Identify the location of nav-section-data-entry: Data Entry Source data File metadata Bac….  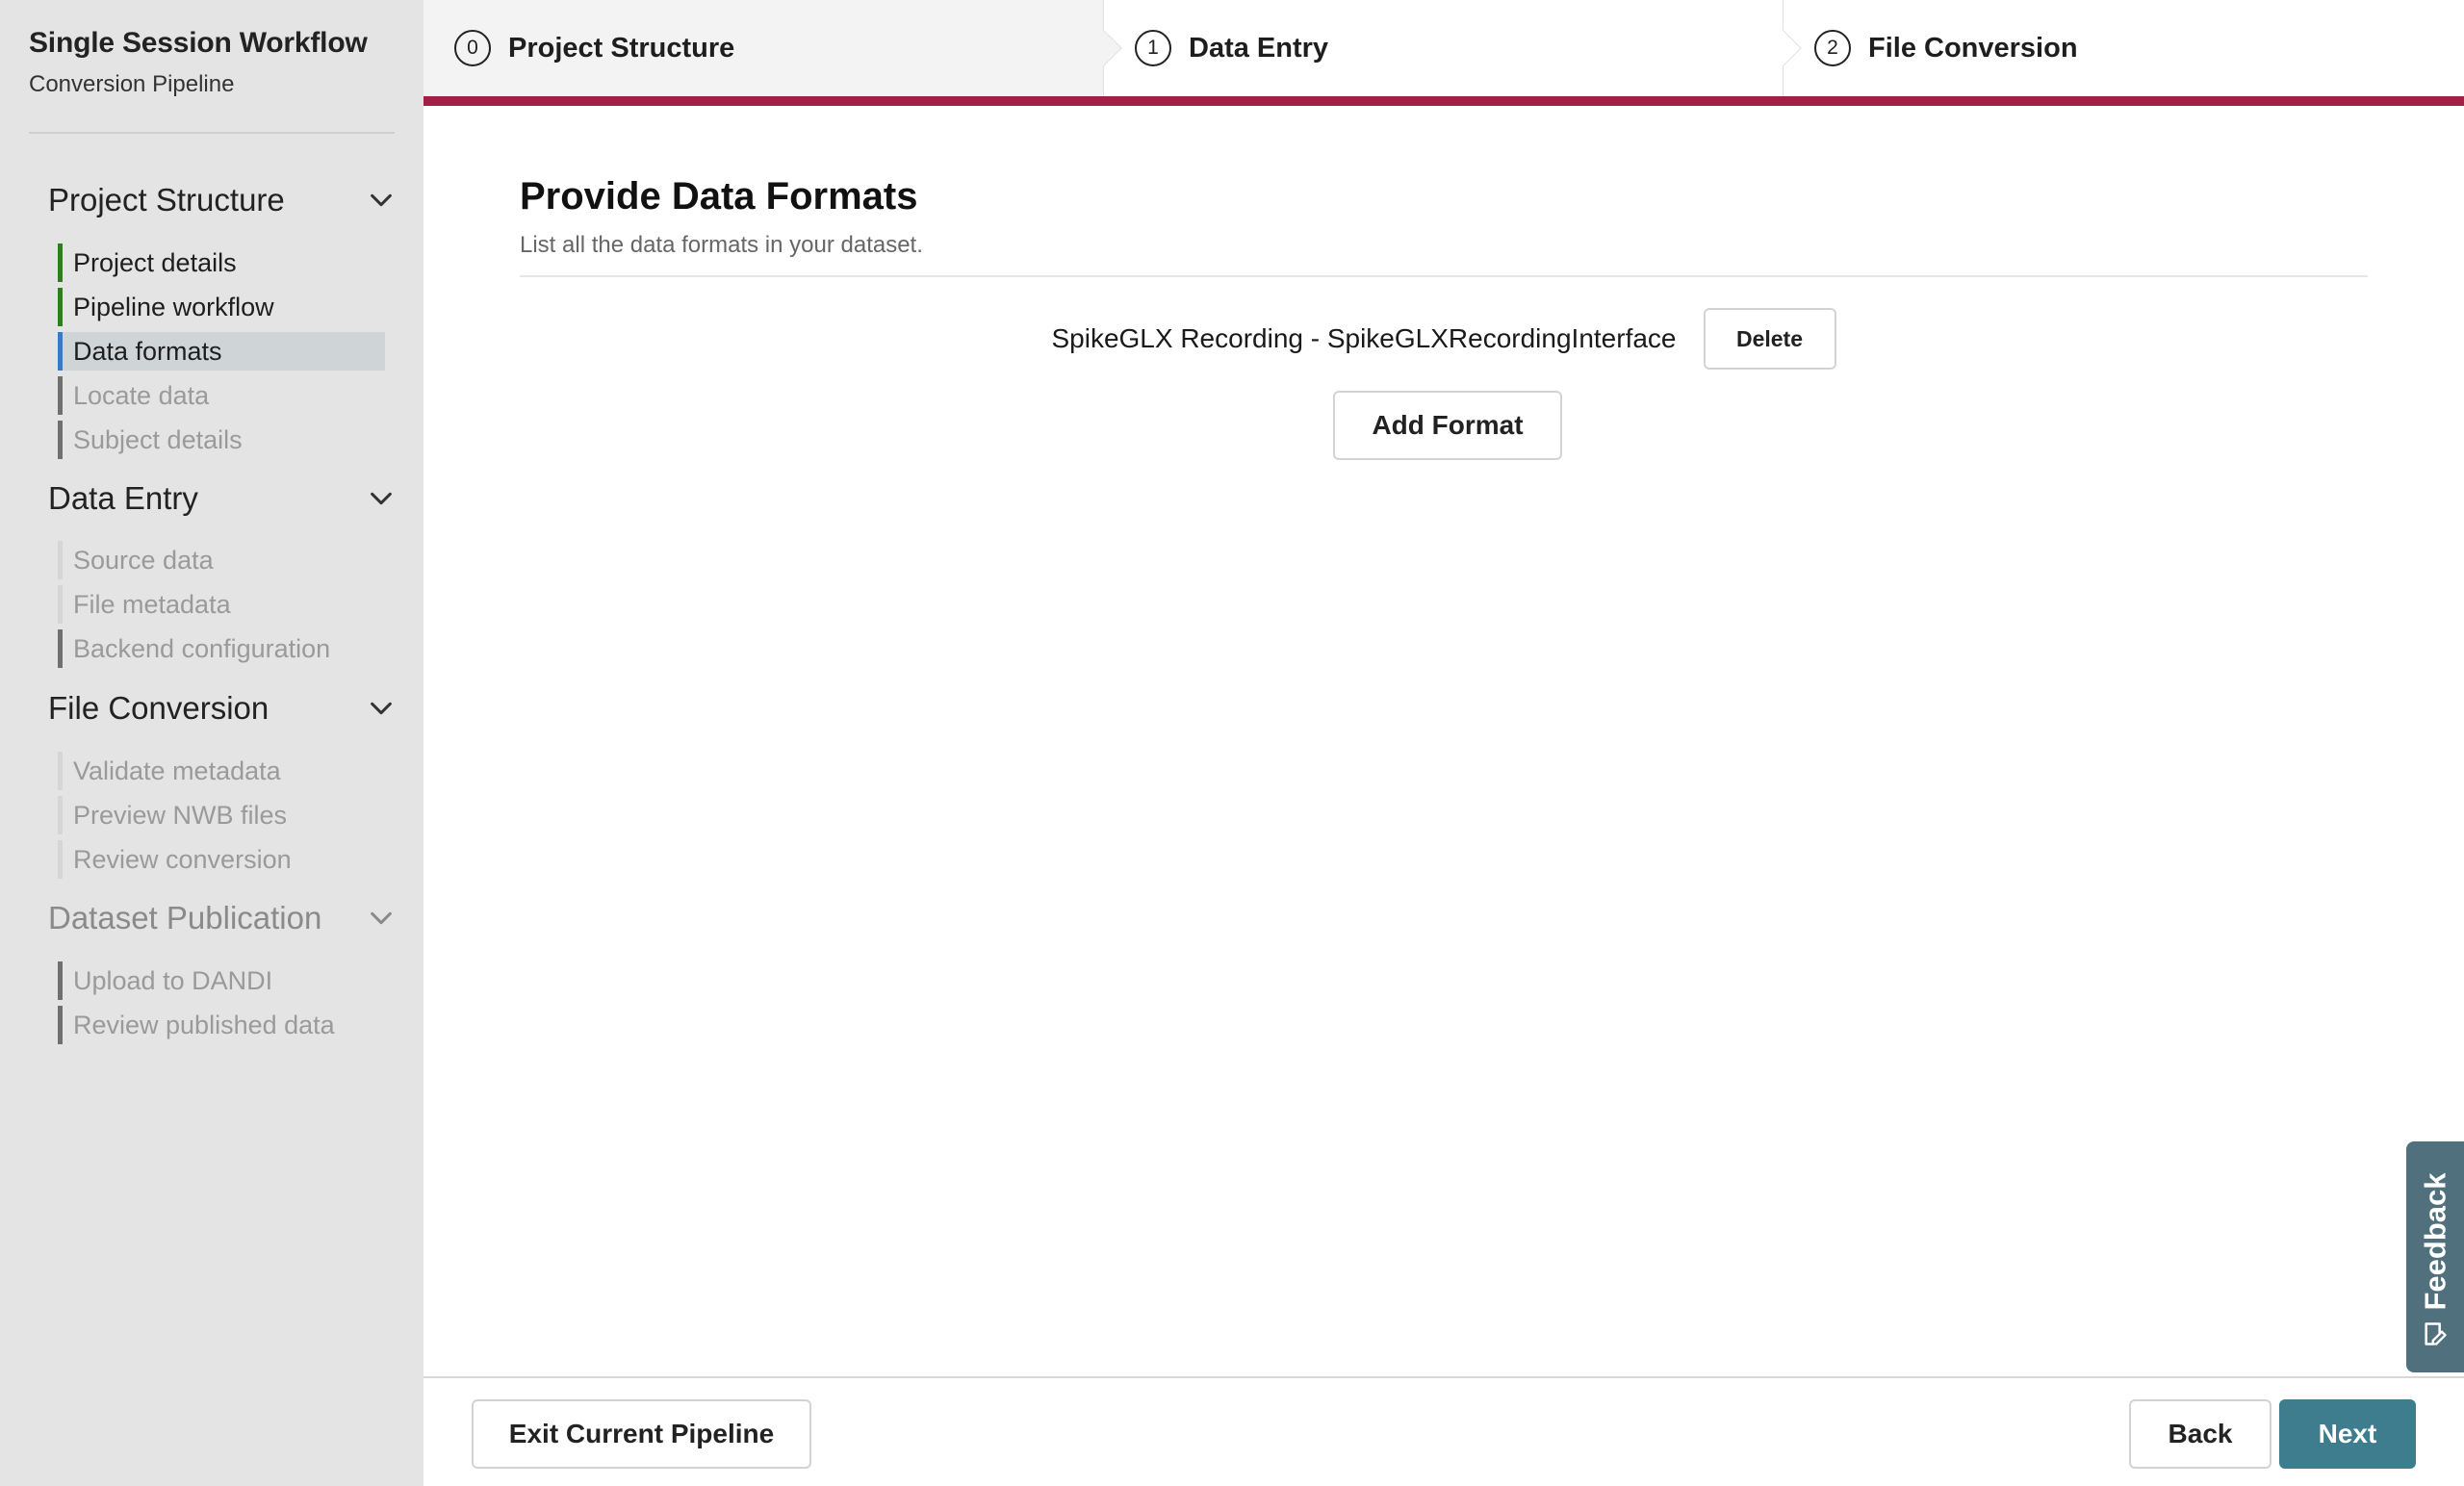
(221, 573).